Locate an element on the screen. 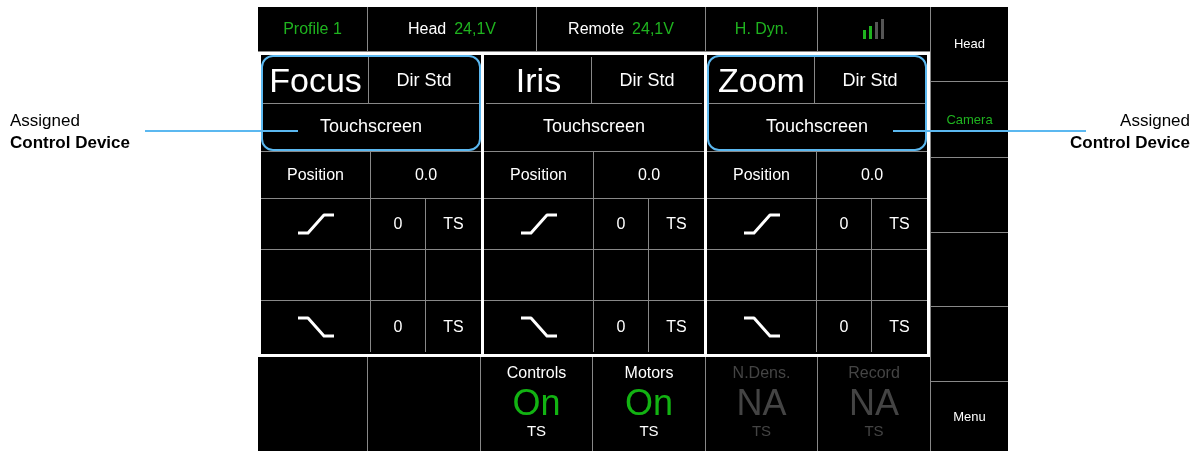 The width and height of the screenshot is (1200, 451). status-label: H. Dyn. is located at coordinates (761, 29).